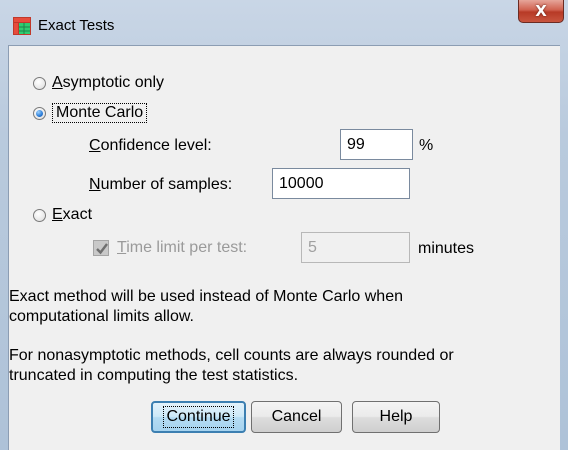 This screenshot has width=568, height=450. I want to click on continue-button: Continue, so click(198, 417).